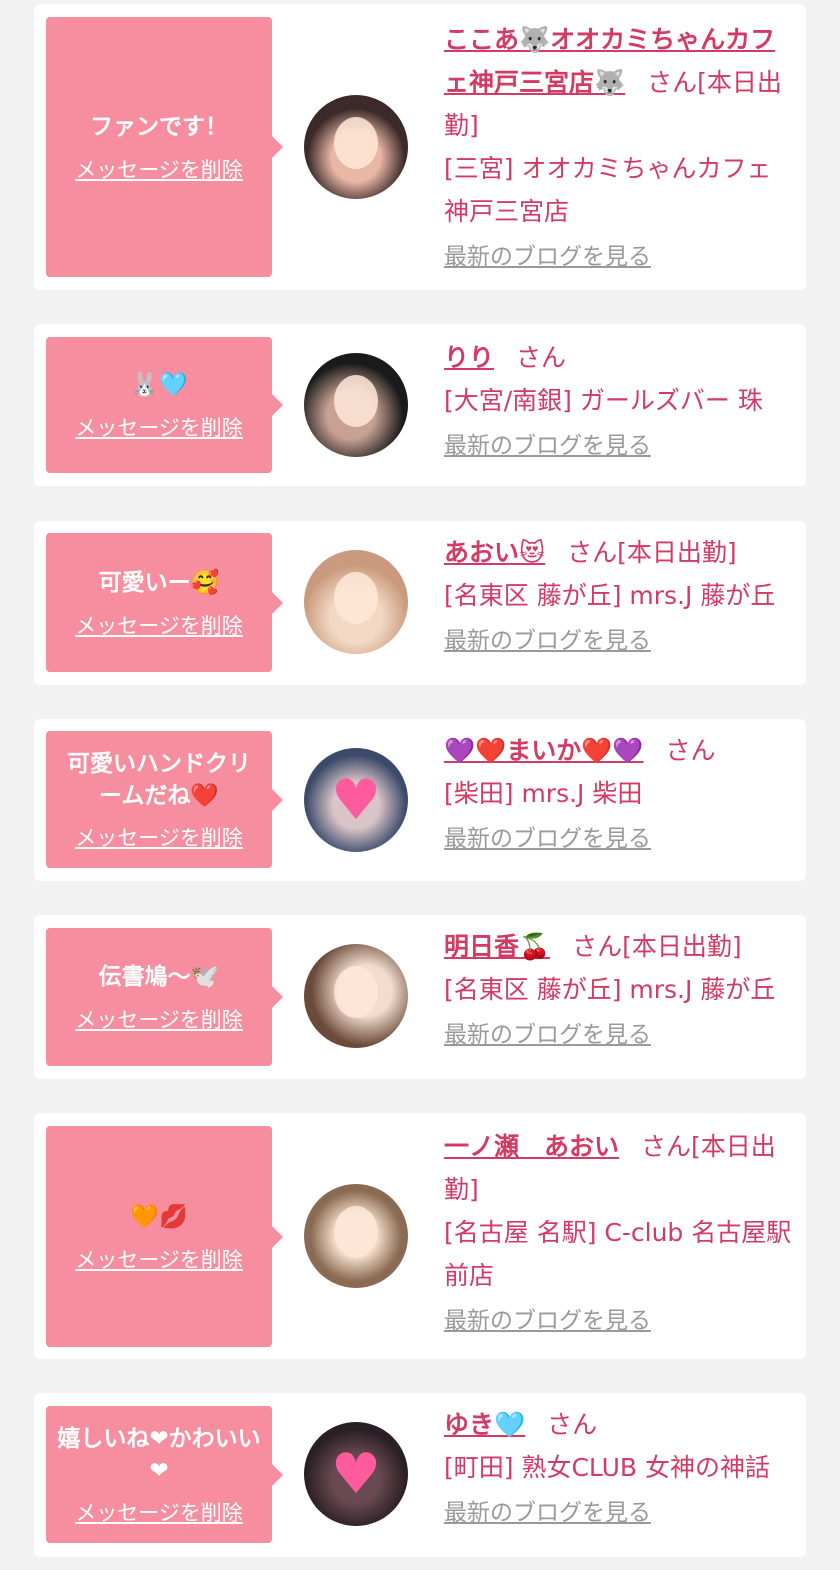 The width and height of the screenshot is (840, 1570). I want to click on message-bubble: 嬉しいね❤かわいい❤ メッセージを削除, so click(164, 1474).